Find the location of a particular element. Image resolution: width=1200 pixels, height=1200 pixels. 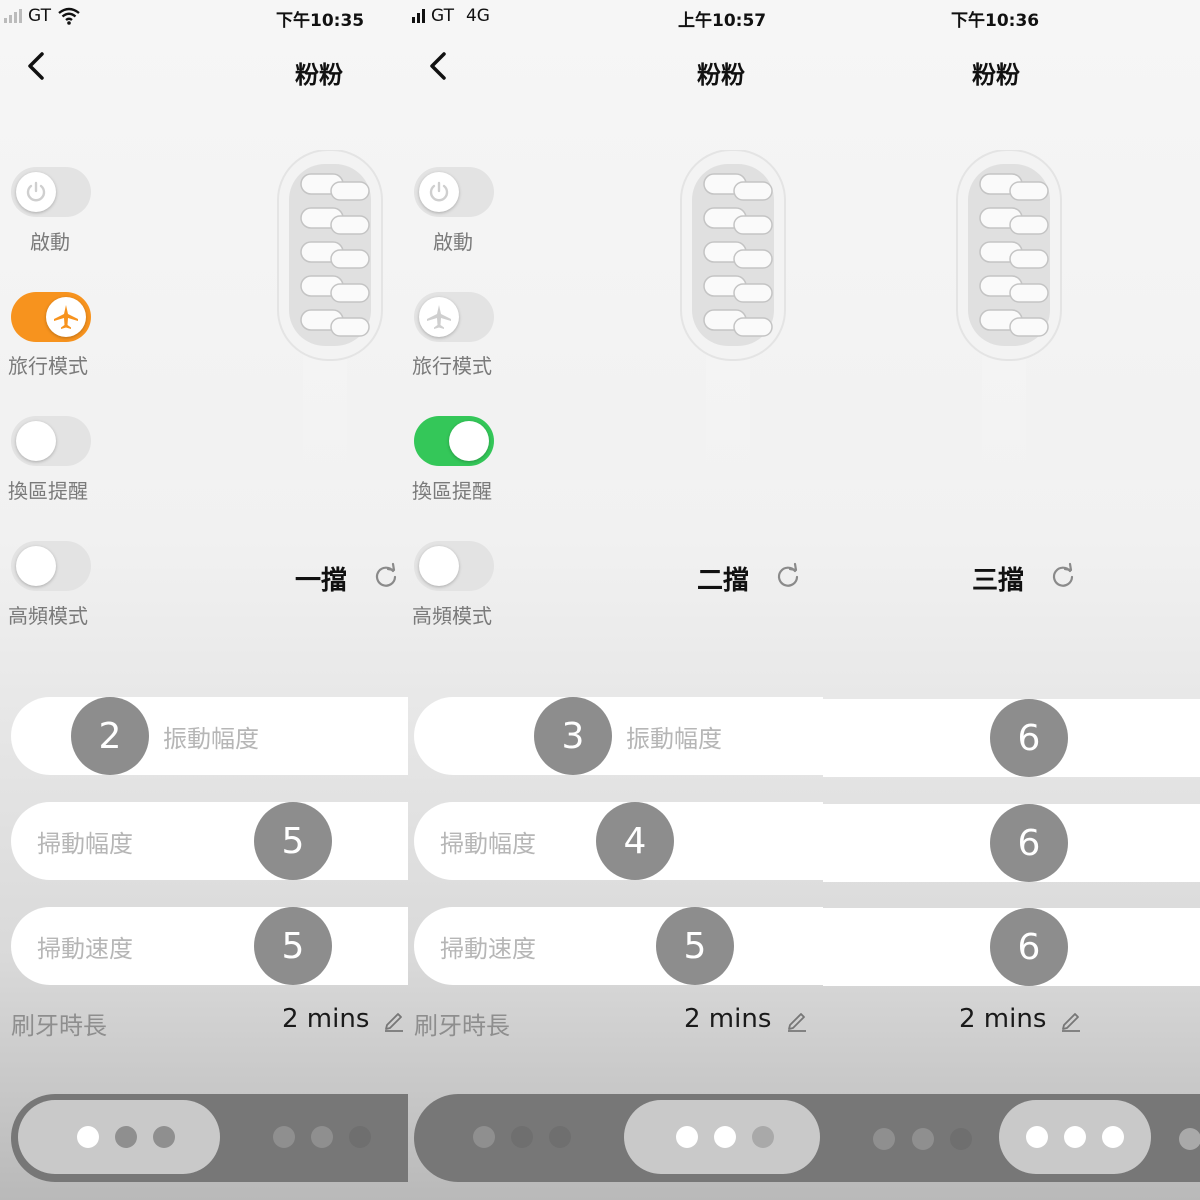

mode-title: 三擋 is located at coordinates (998, 581).